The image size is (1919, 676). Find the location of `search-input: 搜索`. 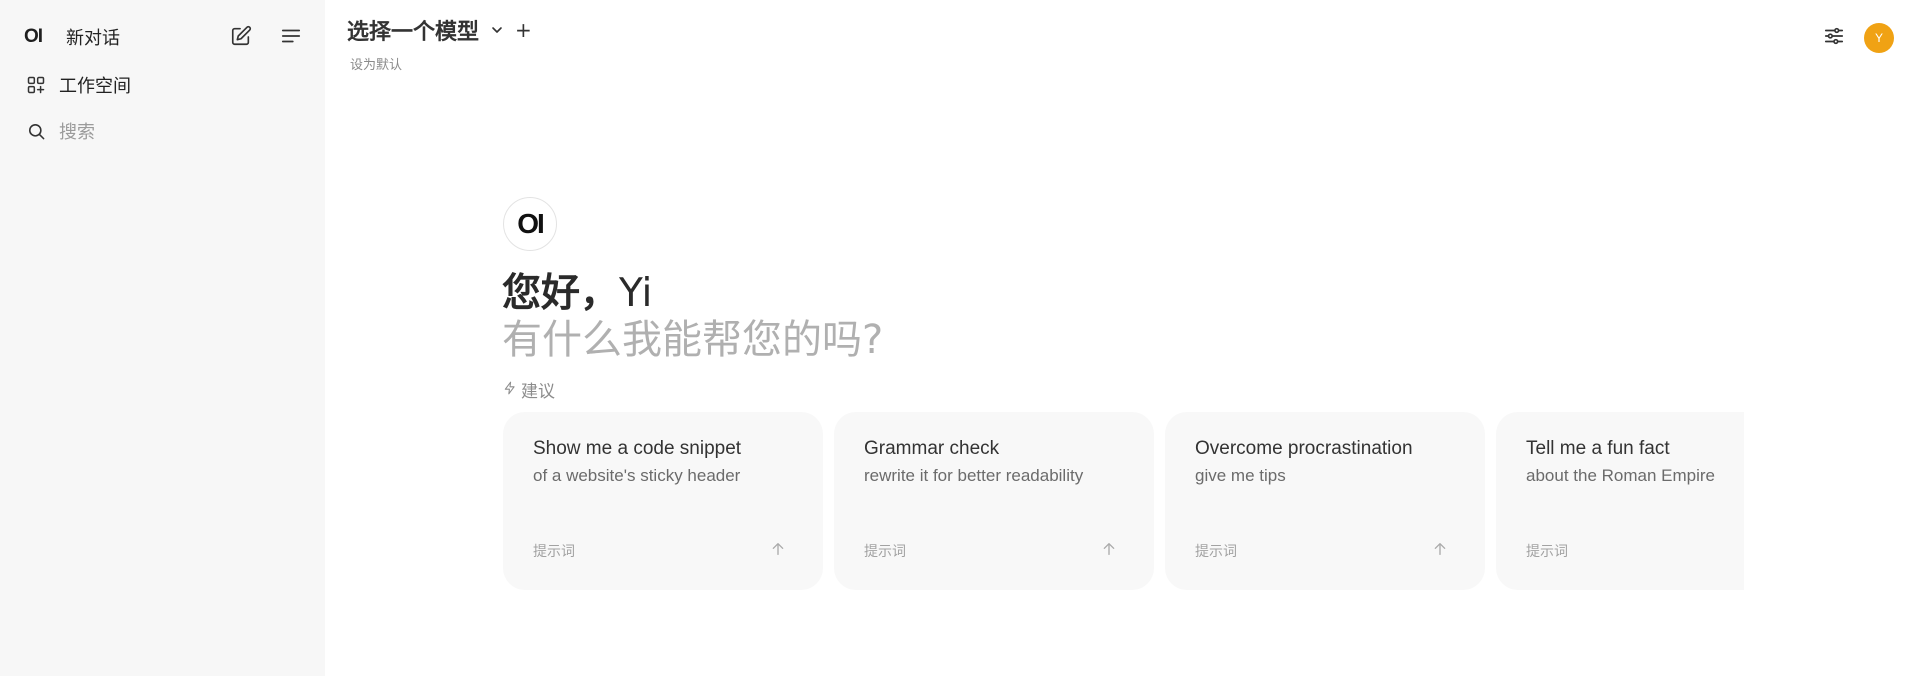

search-input: 搜索 is located at coordinates (77, 131).